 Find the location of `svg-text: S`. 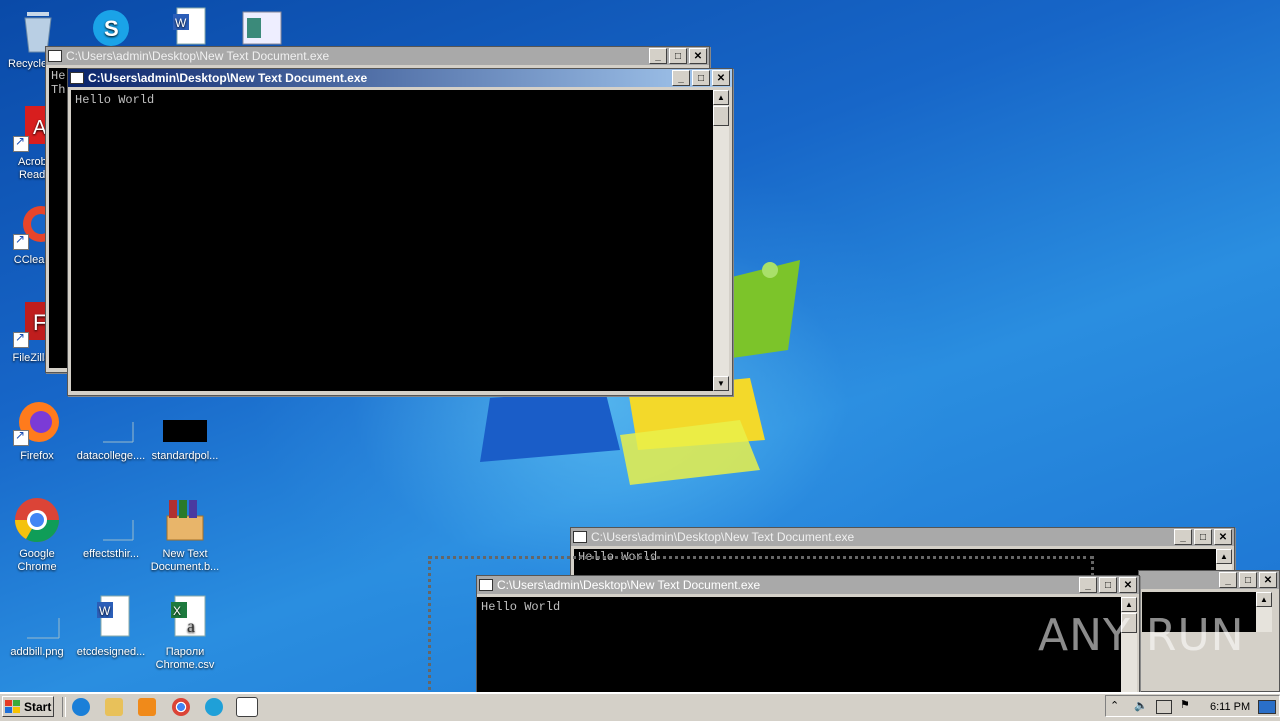

svg-text: S is located at coordinates (111, 28).